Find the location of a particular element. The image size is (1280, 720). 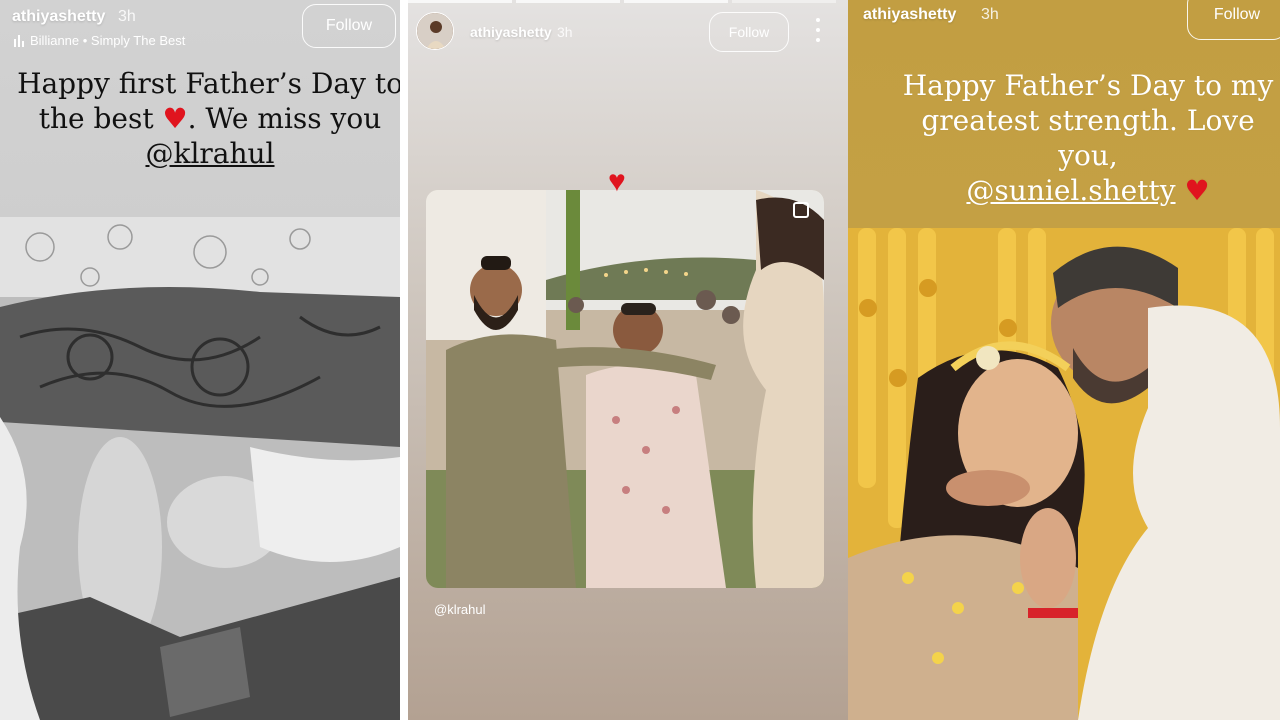

caption-line-1: Happy first Father’s Day to is located at coordinates (208, 83).